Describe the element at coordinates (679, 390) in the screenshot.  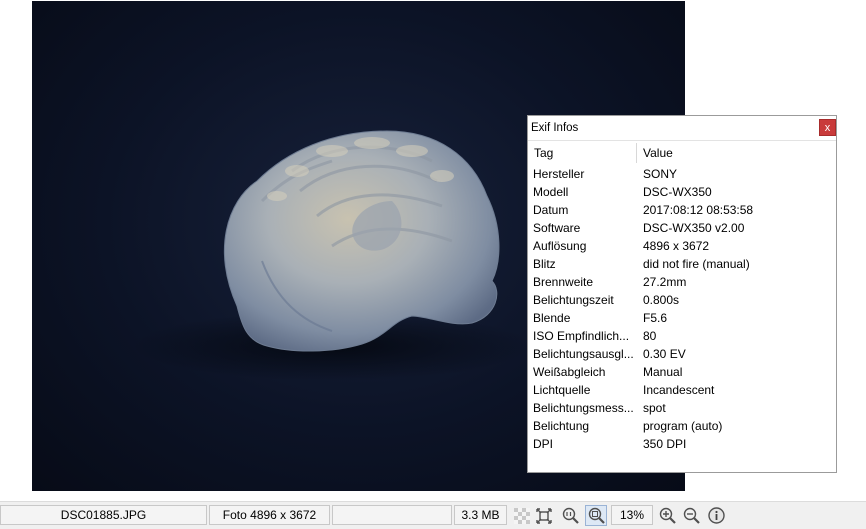
I see `value-cell: Incandescent` at that location.